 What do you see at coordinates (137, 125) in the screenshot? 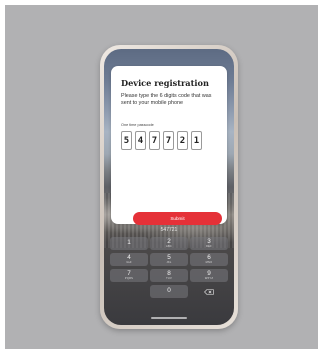
I see `otp-label: One time passcode` at bounding box center [137, 125].